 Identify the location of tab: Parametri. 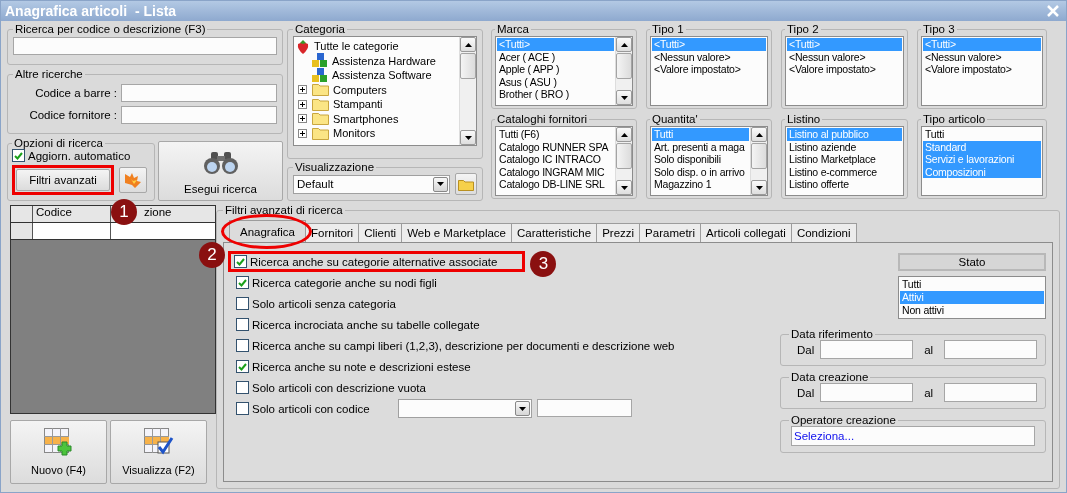
(670, 232).